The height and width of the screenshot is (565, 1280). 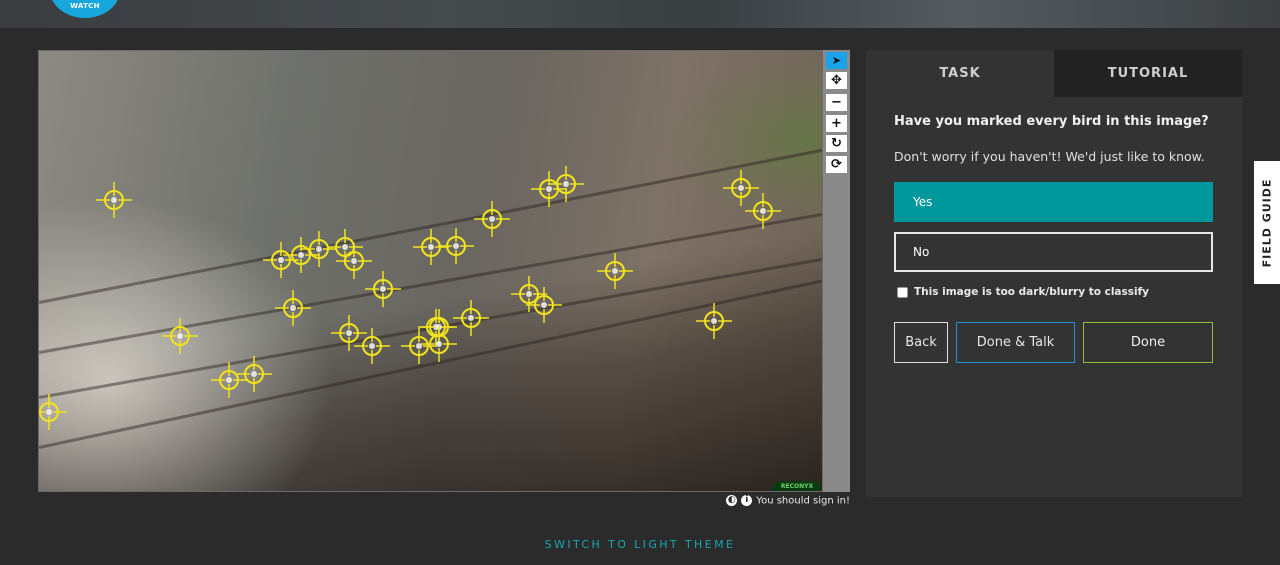 I want to click on field-guide-label: FIELD GUIDE, so click(x=1267, y=223).